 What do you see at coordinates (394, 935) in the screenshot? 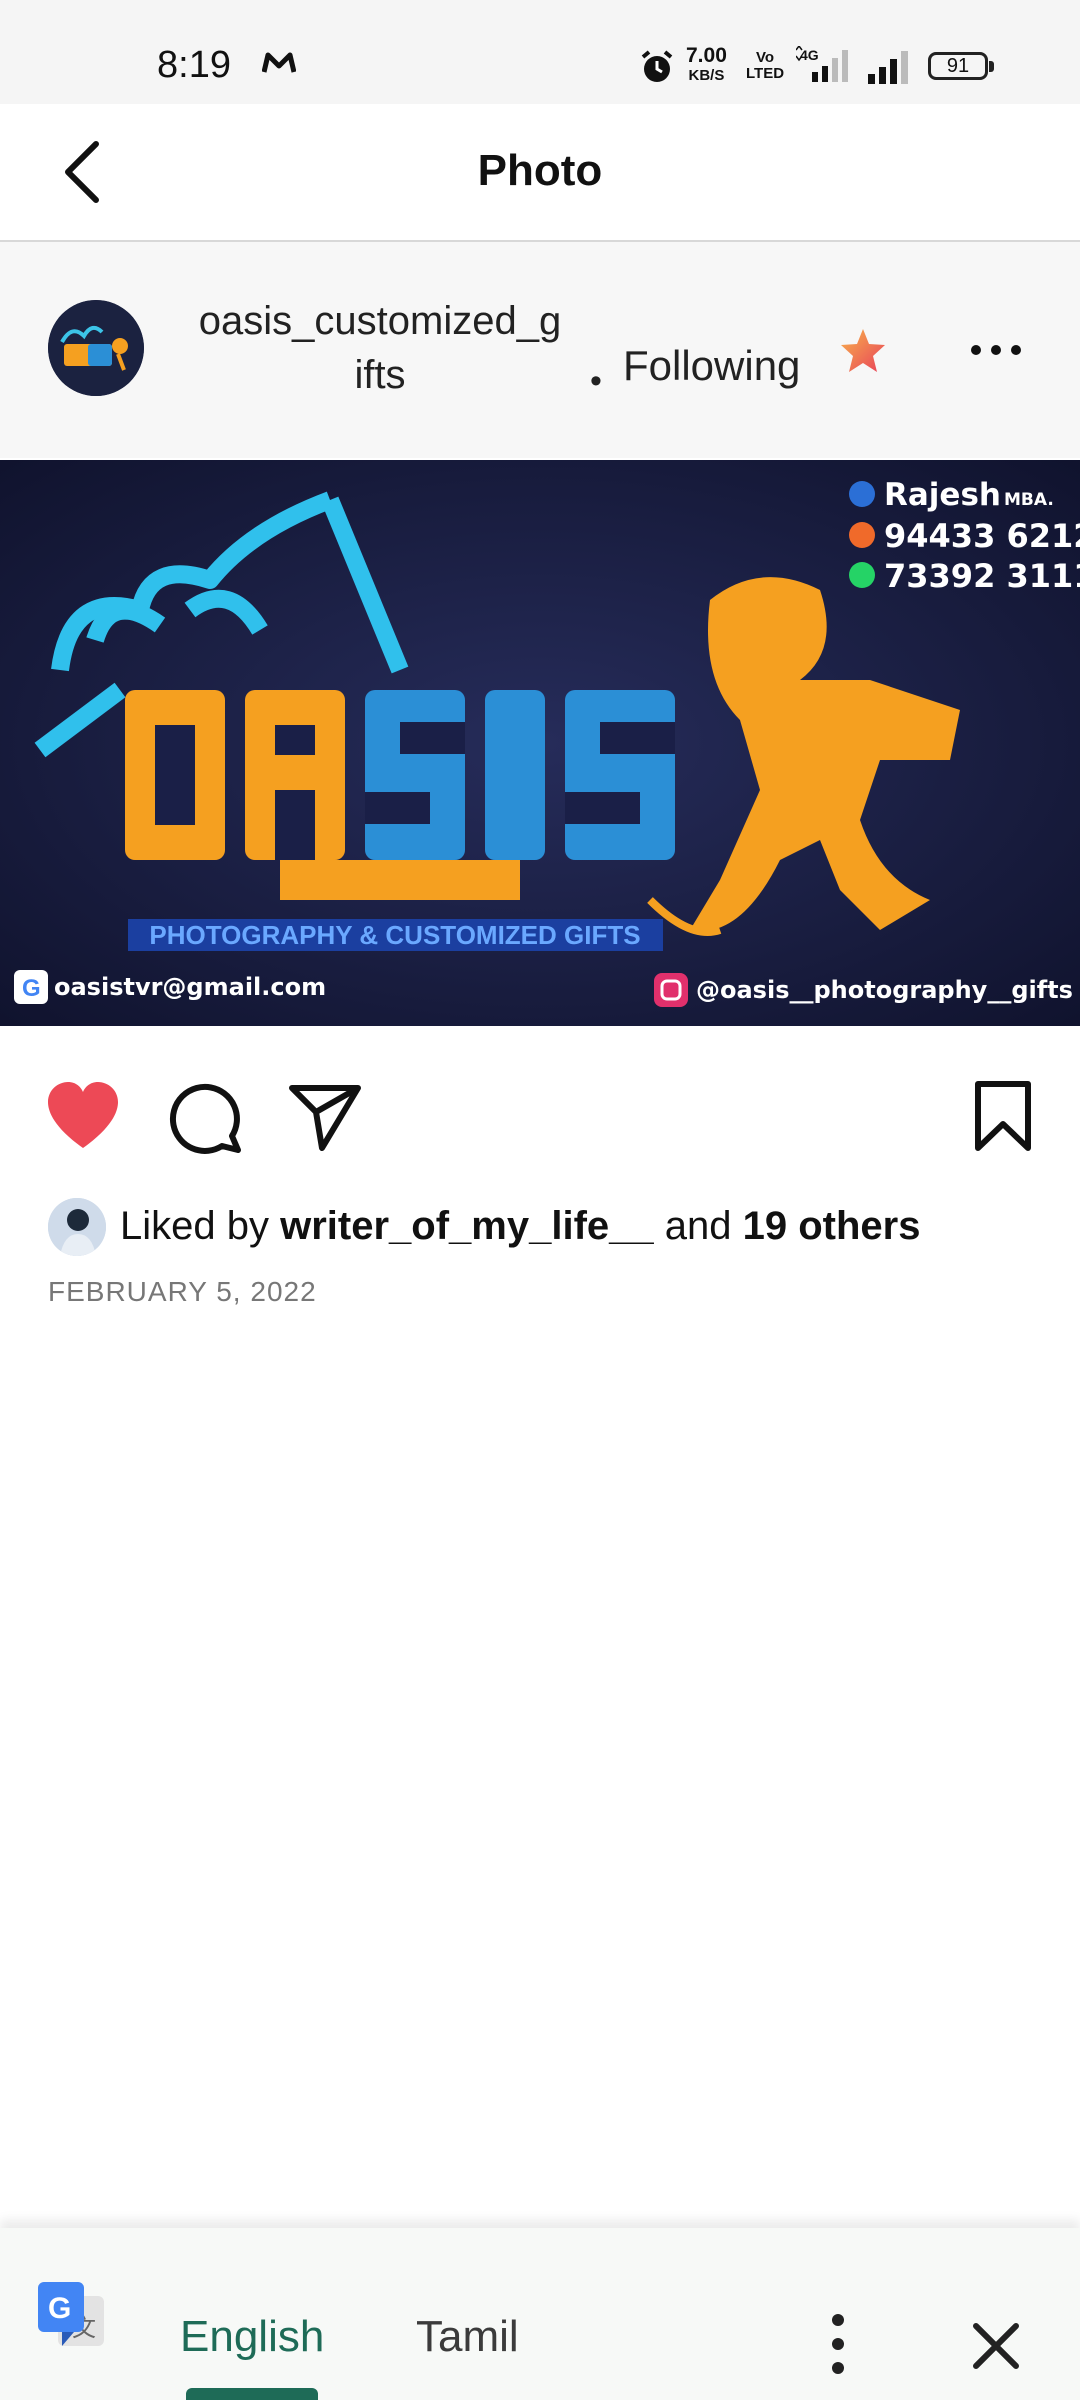
I see `banner-tagline: PHOTOGRAPHY & CUSTOMIZED GIFTS` at bounding box center [394, 935].